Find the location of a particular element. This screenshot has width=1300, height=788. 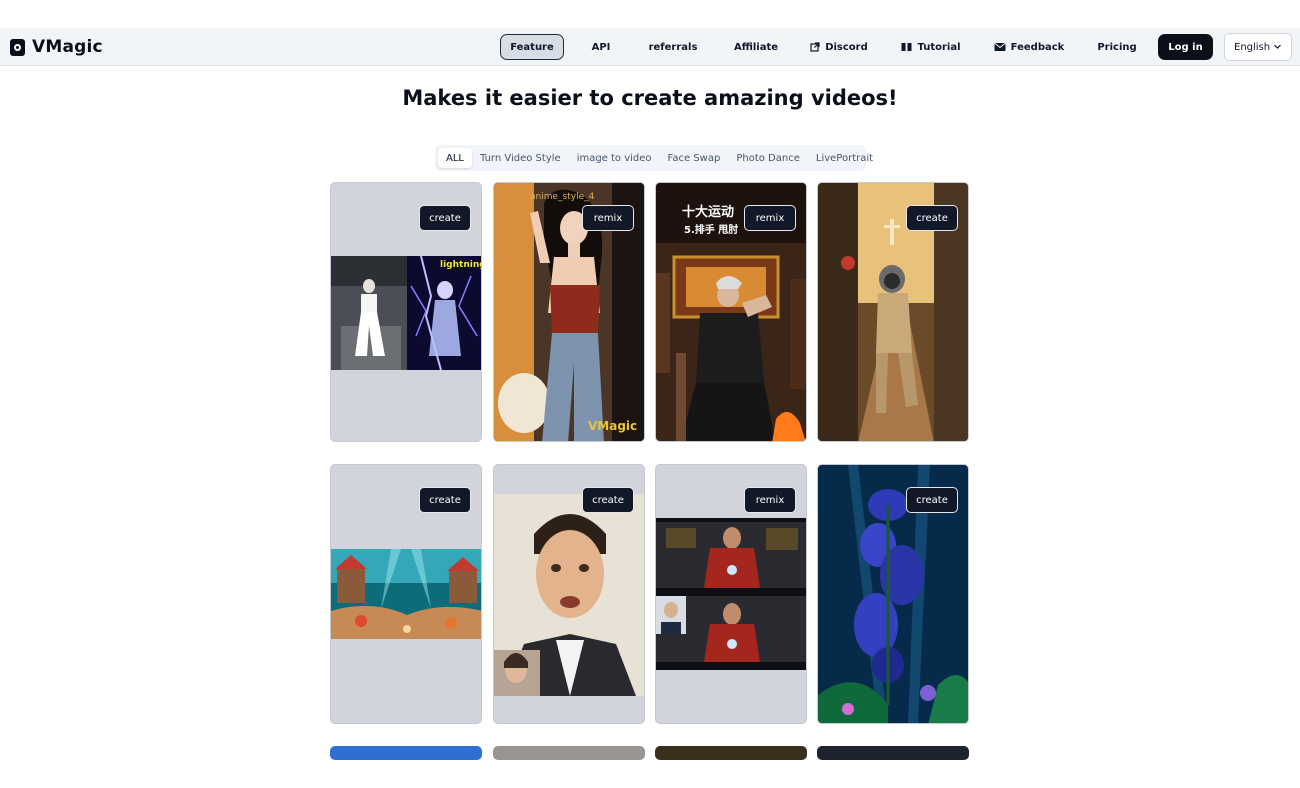

video-card: lightning create is located at coordinates (406, 312).